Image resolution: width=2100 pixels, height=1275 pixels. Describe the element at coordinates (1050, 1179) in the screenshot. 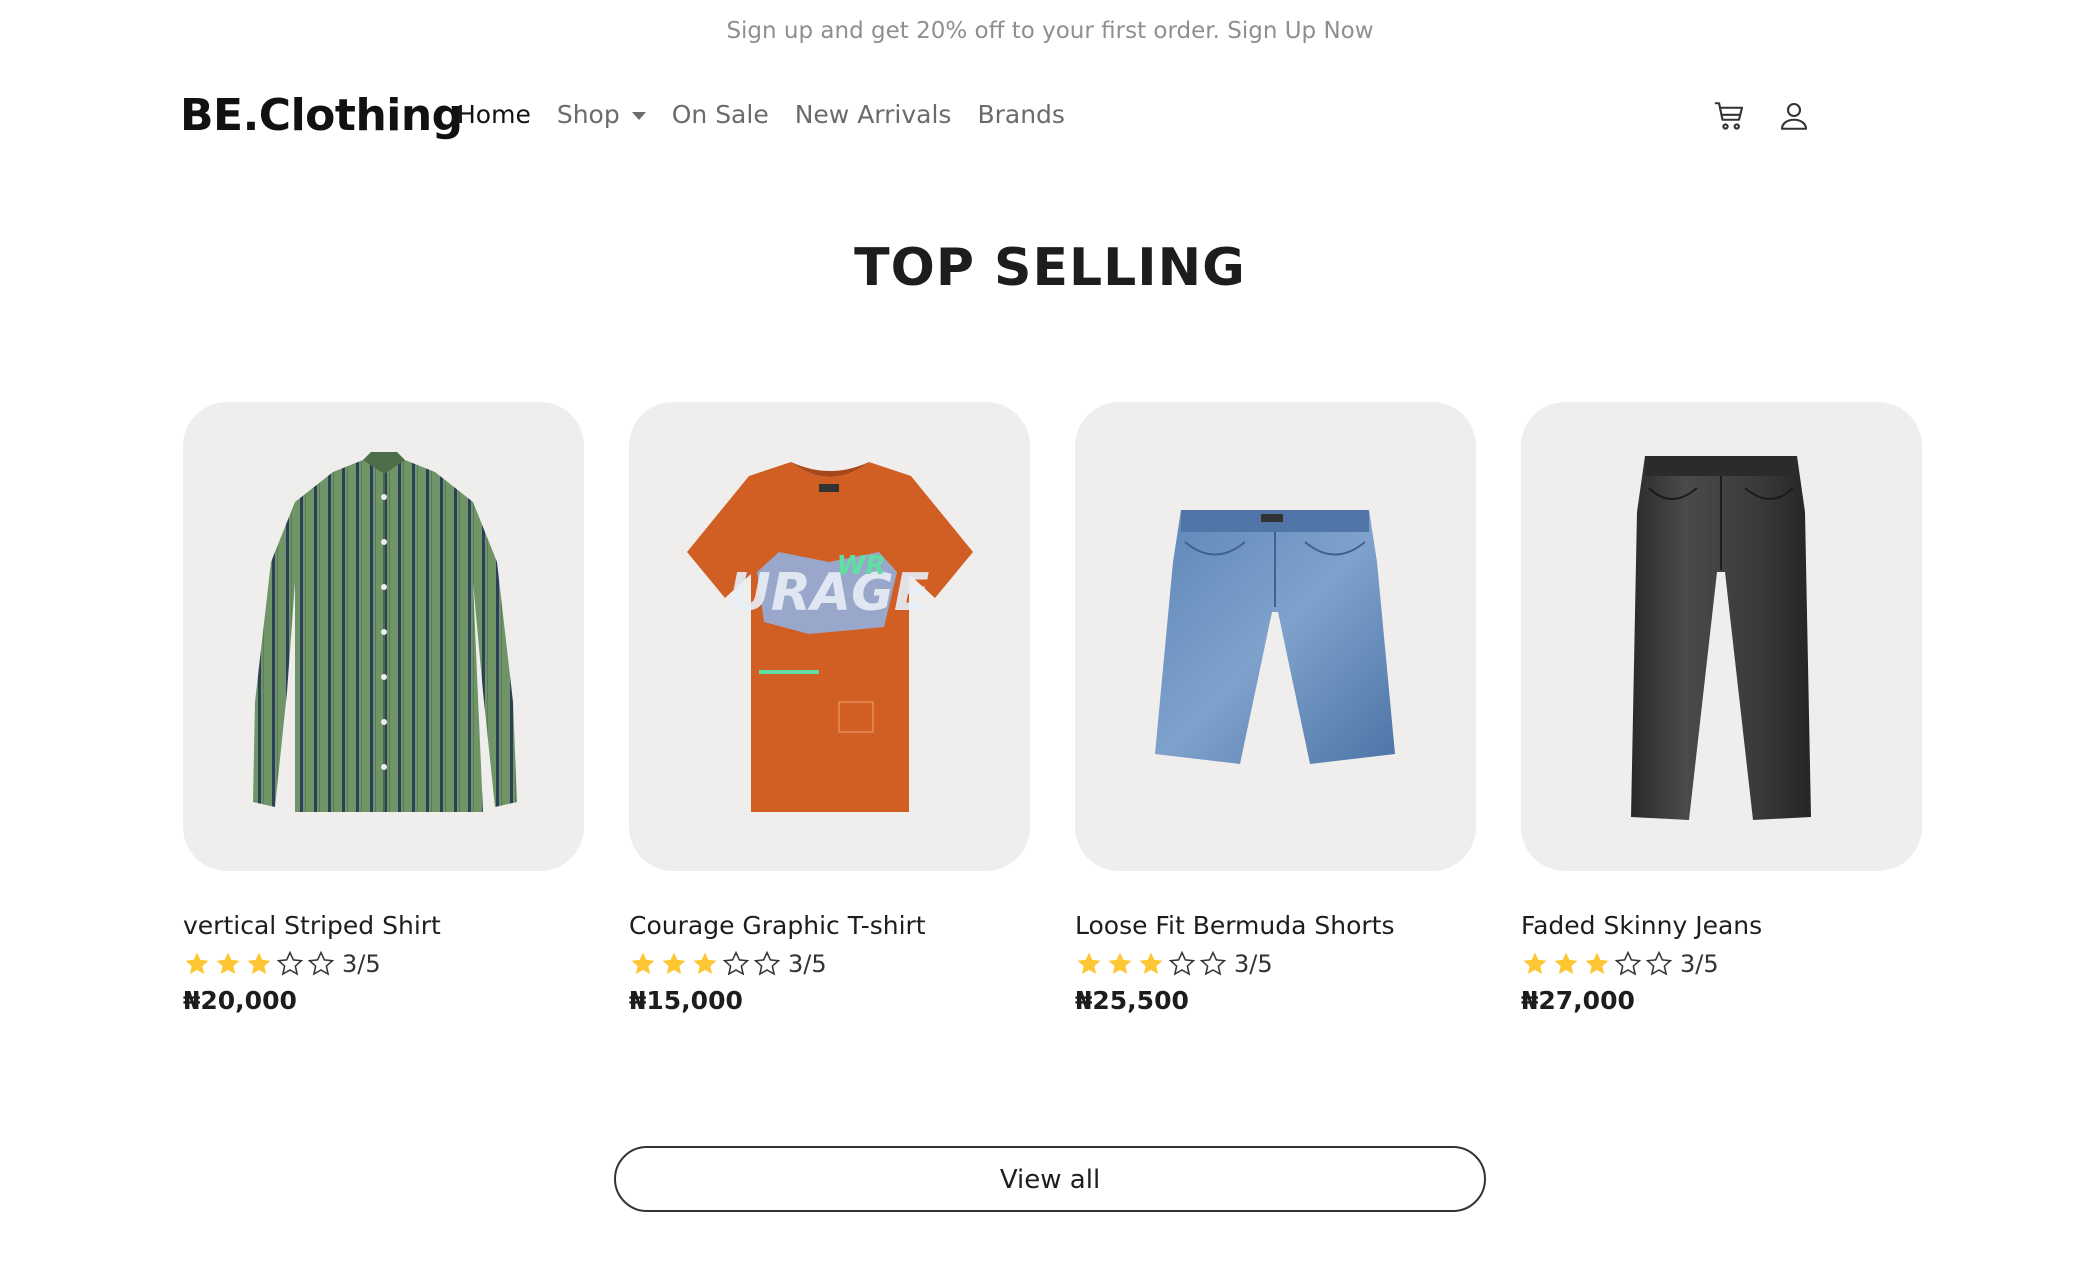

I see `view-all-button: View all` at that location.